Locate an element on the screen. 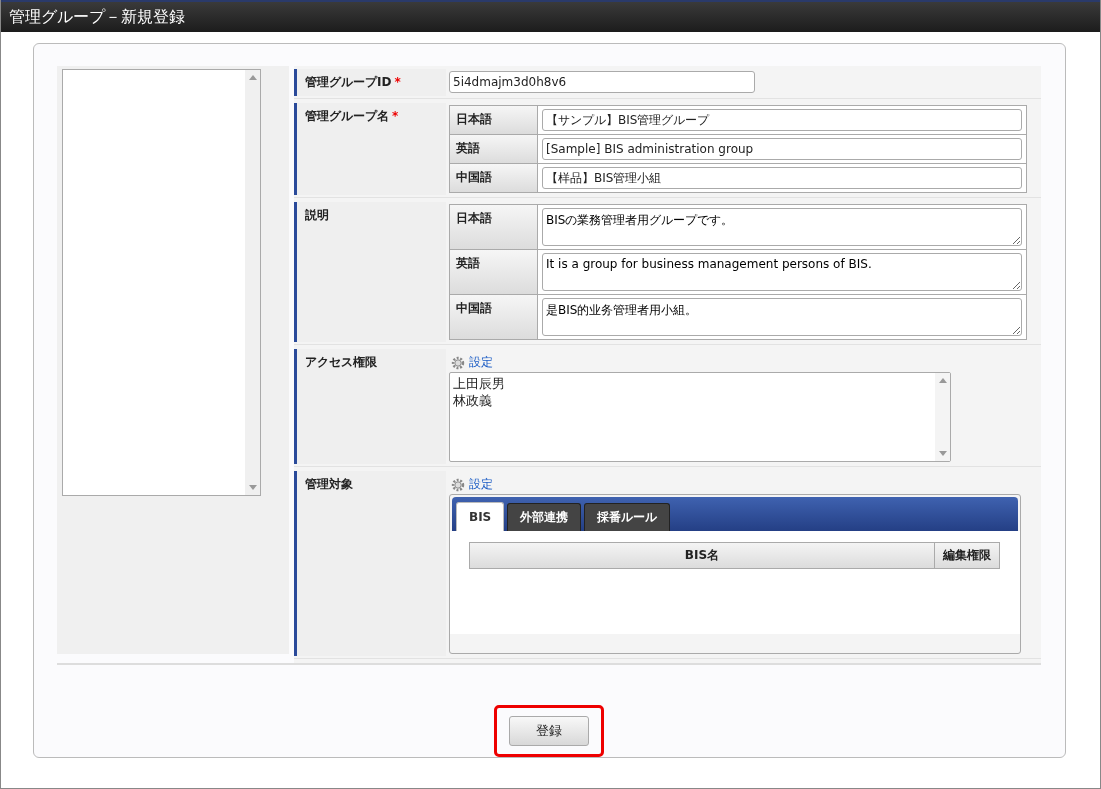 The height and width of the screenshot is (789, 1101). user-listbox: 上田辰男 林政義 is located at coordinates (700, 417).